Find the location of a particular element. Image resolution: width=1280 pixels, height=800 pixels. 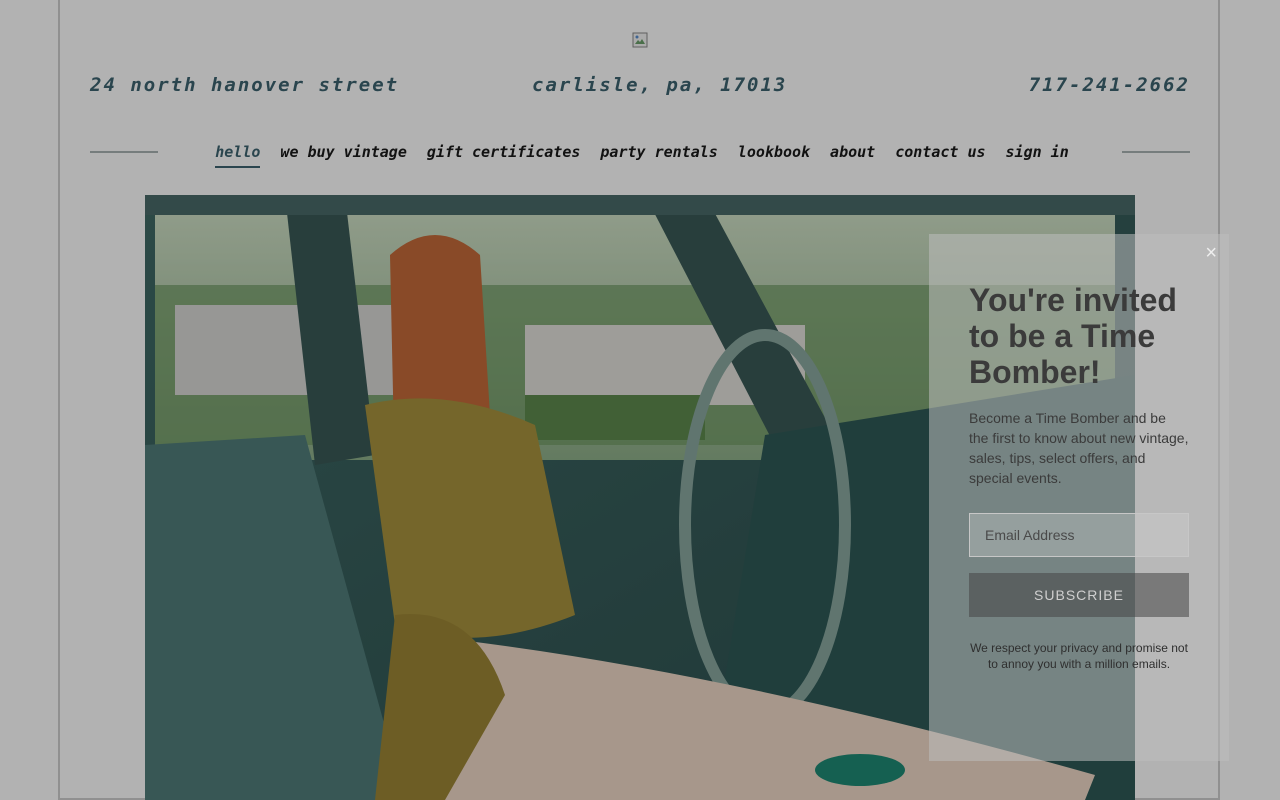

subscribe-button: SUBSCRIBE is located at coordinates (1079, 595).